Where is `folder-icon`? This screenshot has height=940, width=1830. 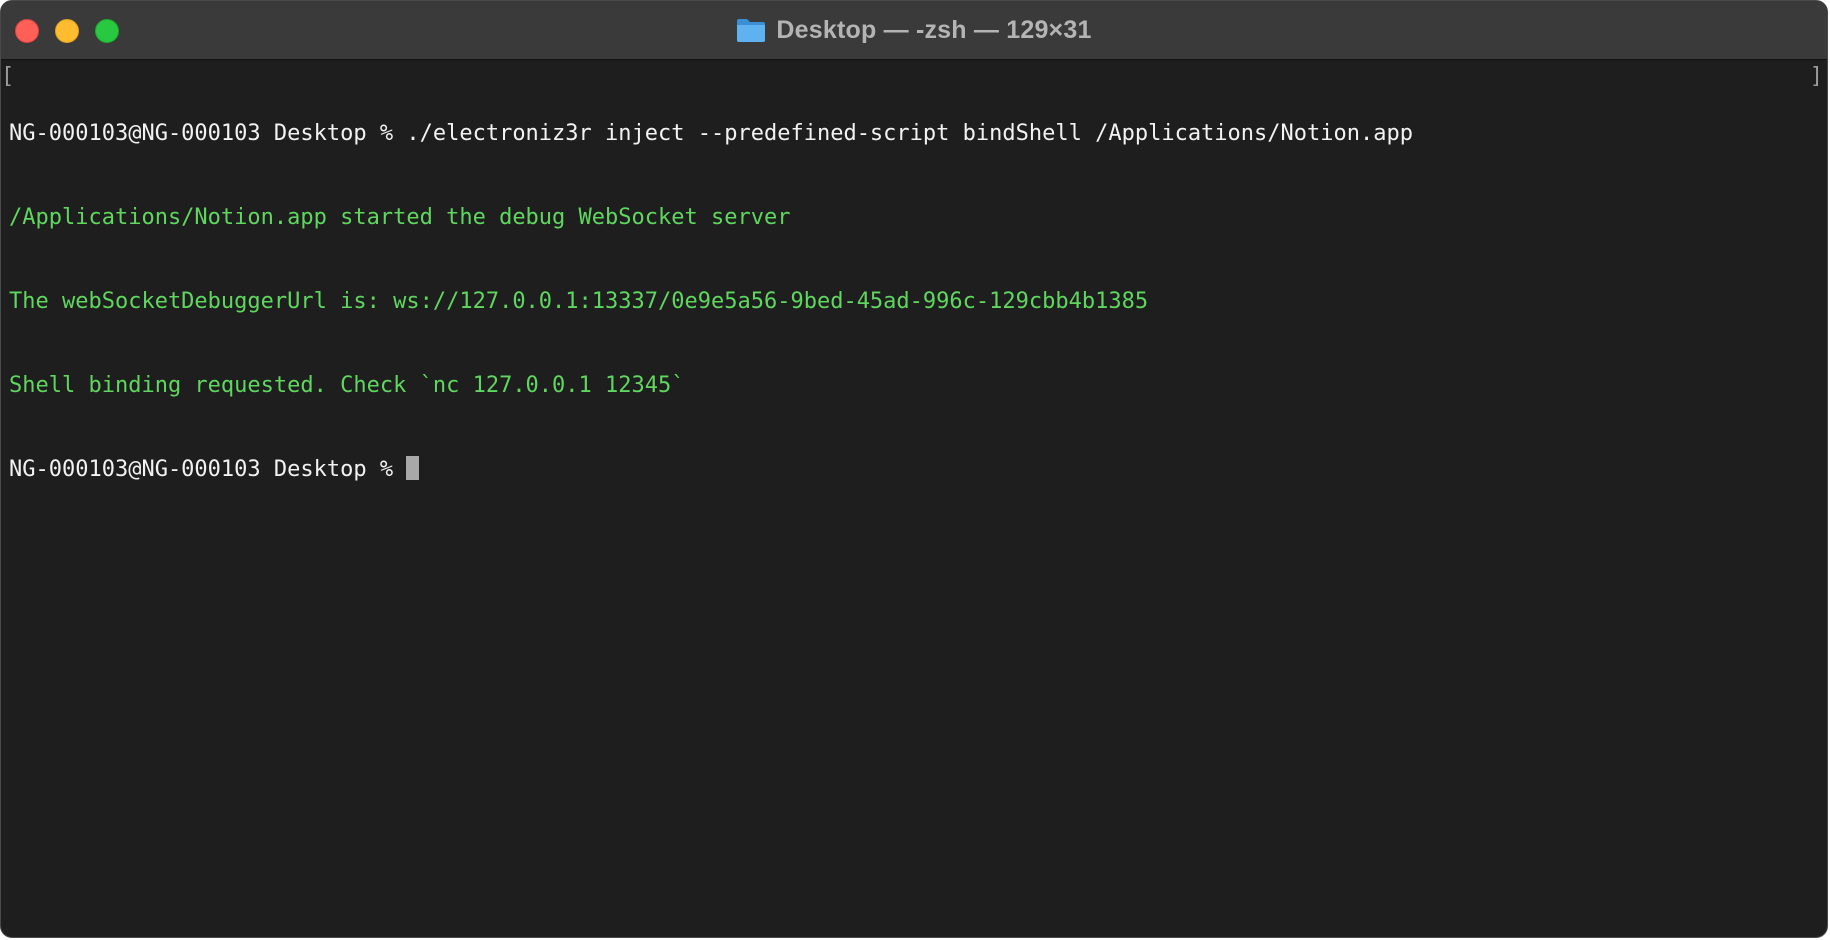 folder-icon is located at coordinates (751, 30).